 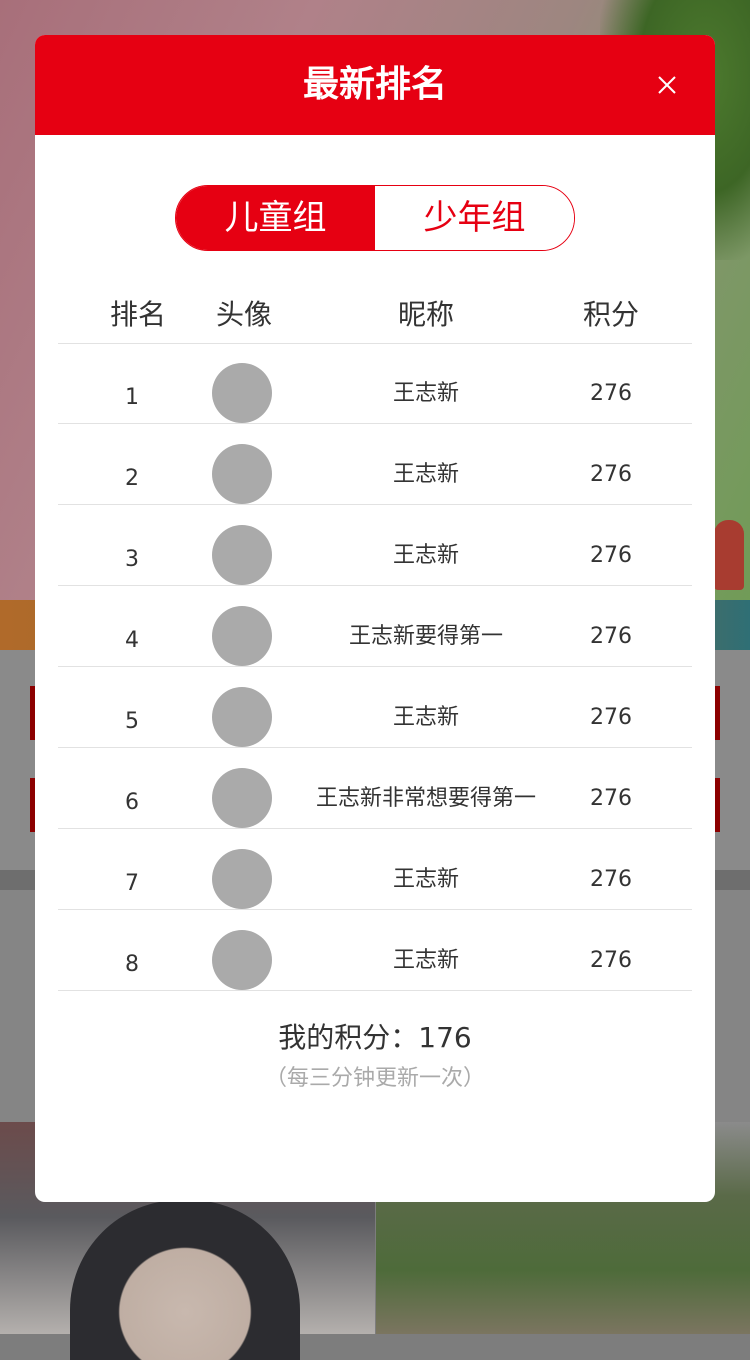 What do you see at coordinates (137, 314) in the screenshot?
I see `header-rank: 排名` at bounding box center [137, 314].